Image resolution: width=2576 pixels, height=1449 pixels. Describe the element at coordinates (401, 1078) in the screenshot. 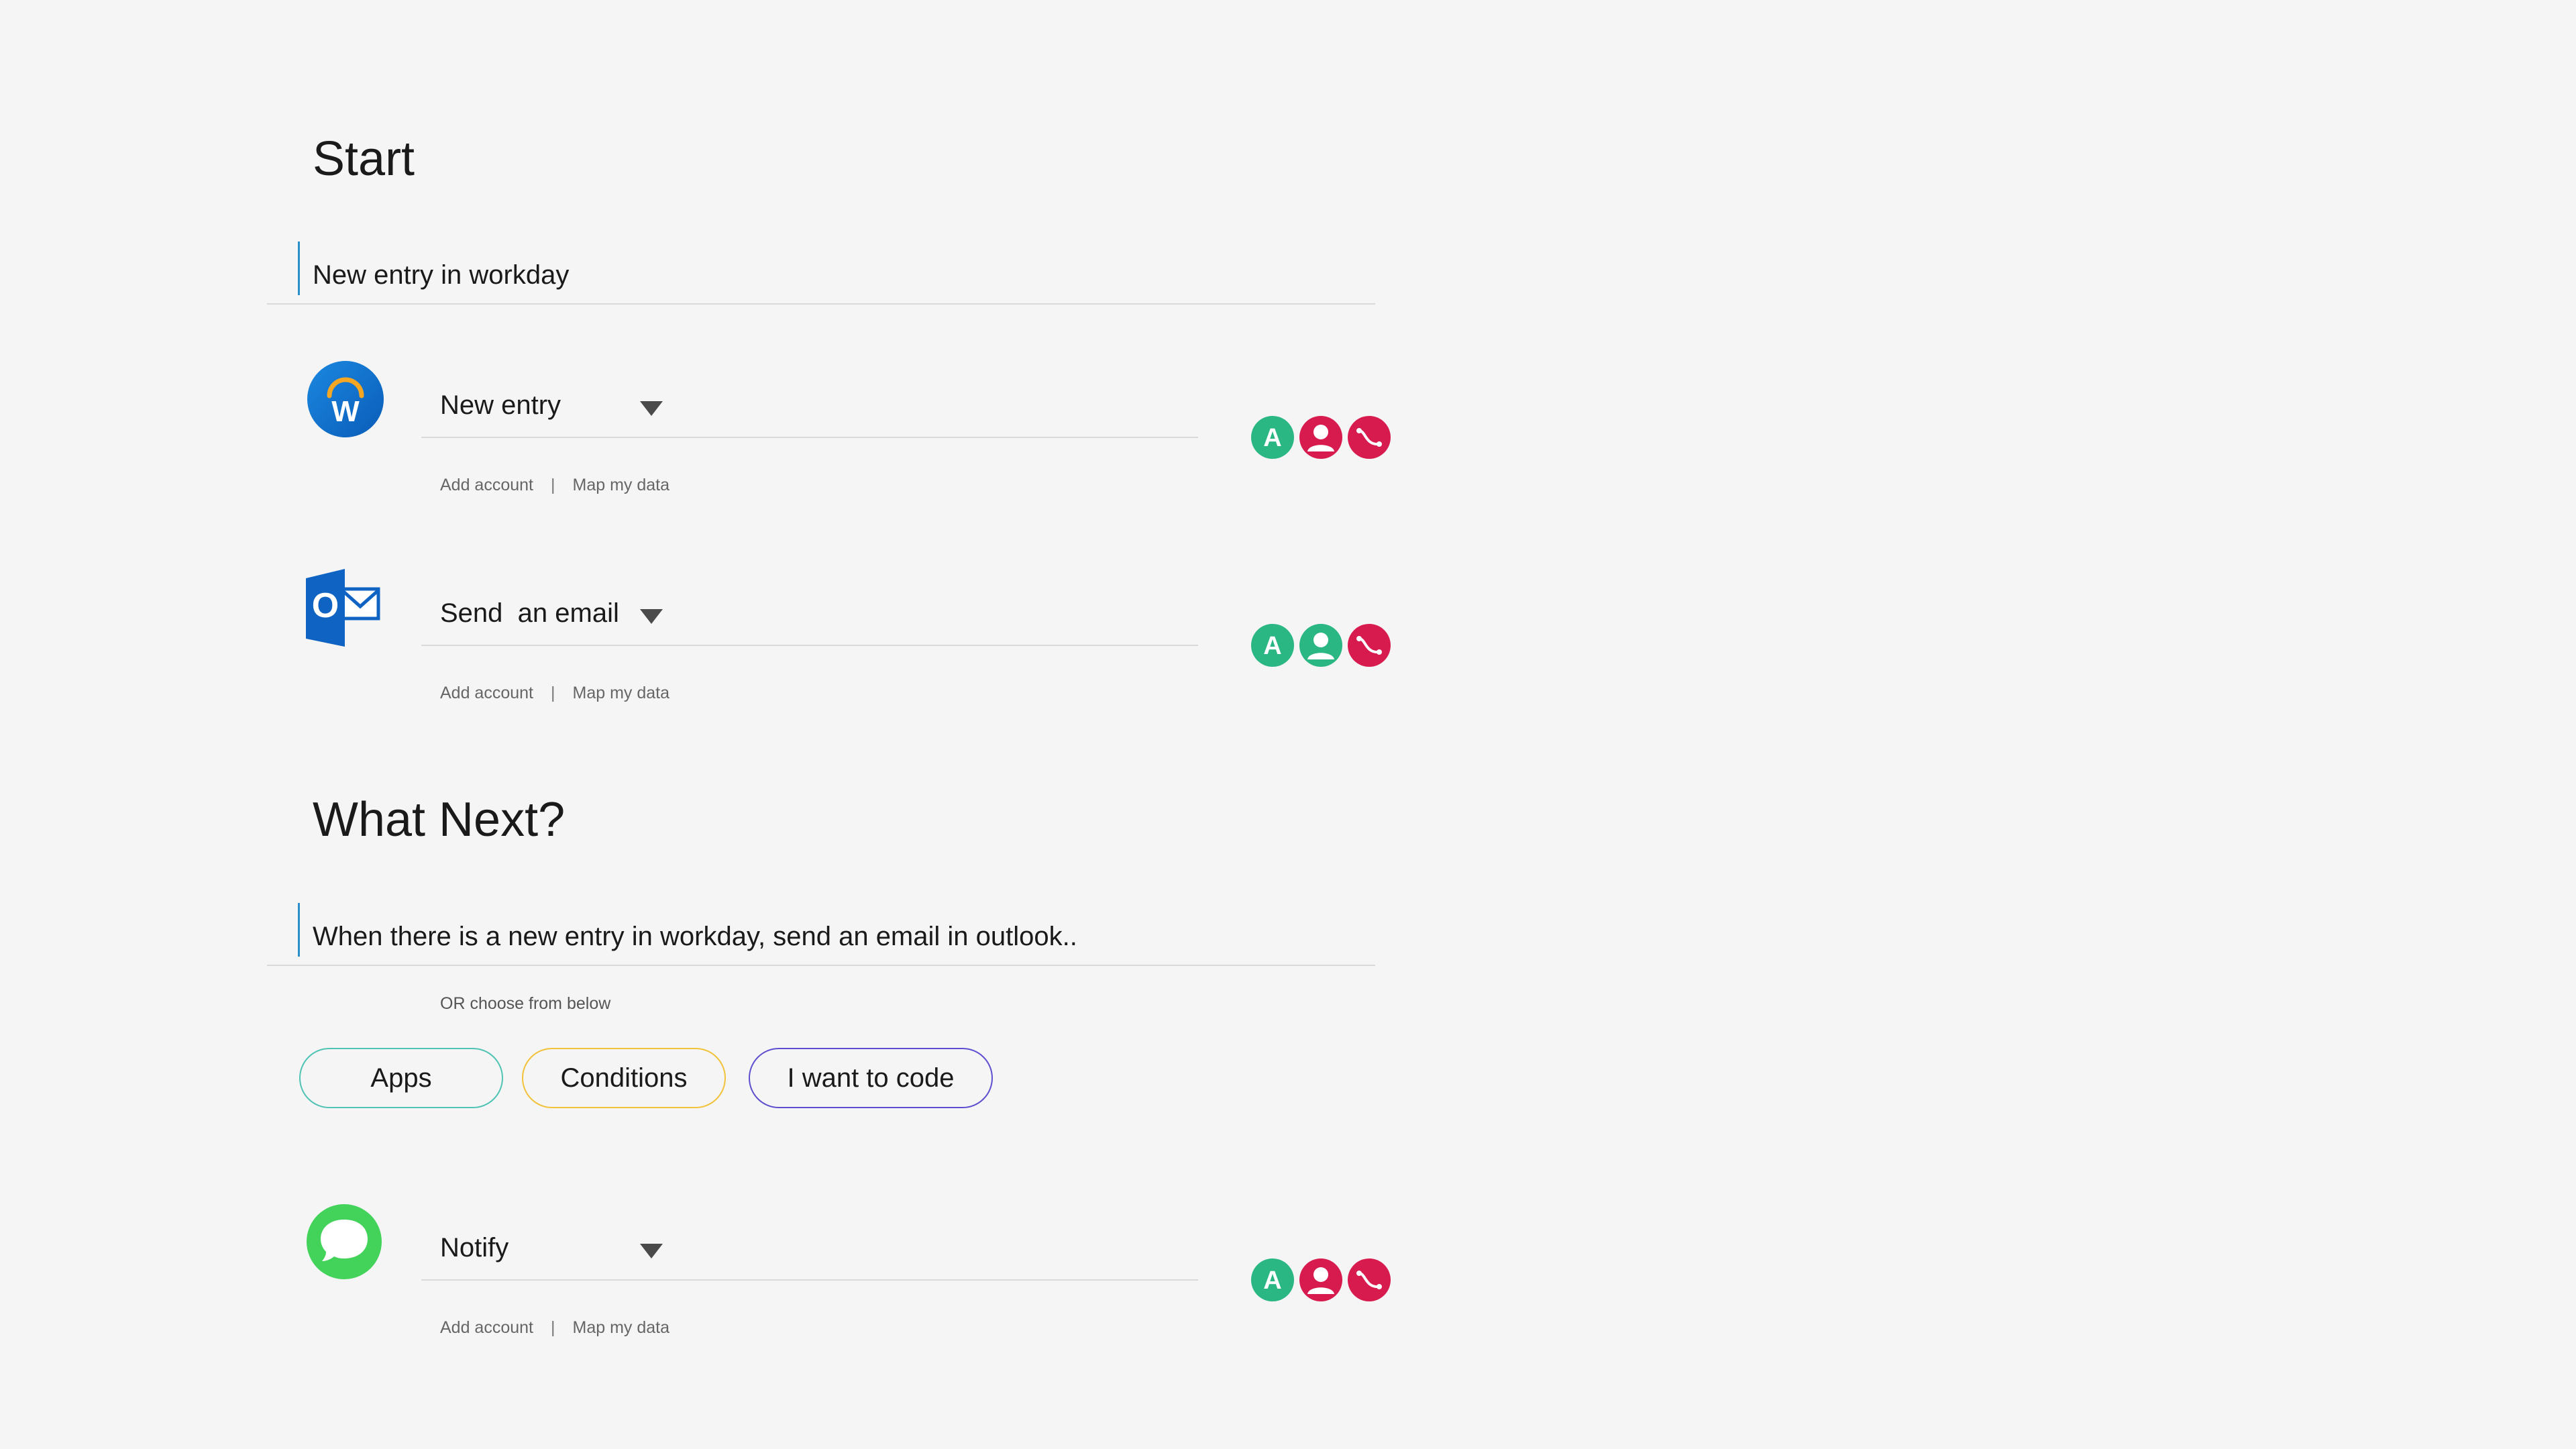

I see `apps-option-button: Apps` at that location.